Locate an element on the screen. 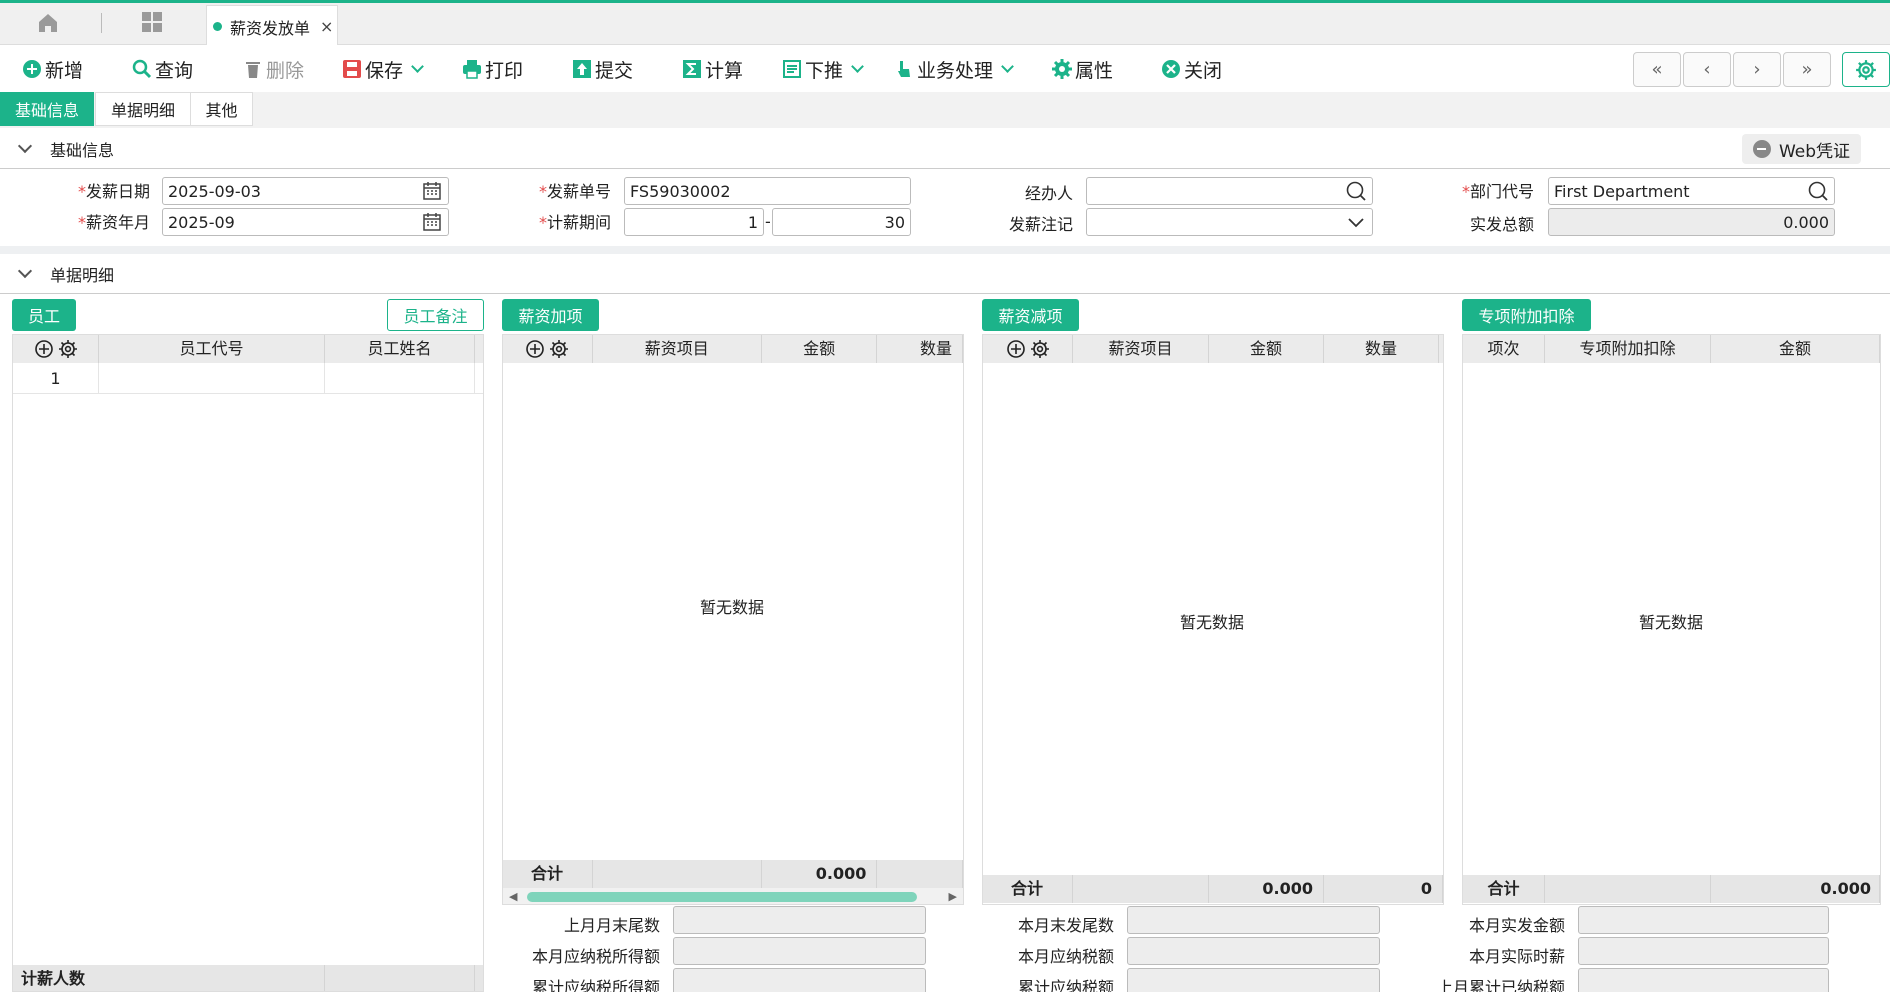  month-end-tail-field is located at coordinates (1253, 920).